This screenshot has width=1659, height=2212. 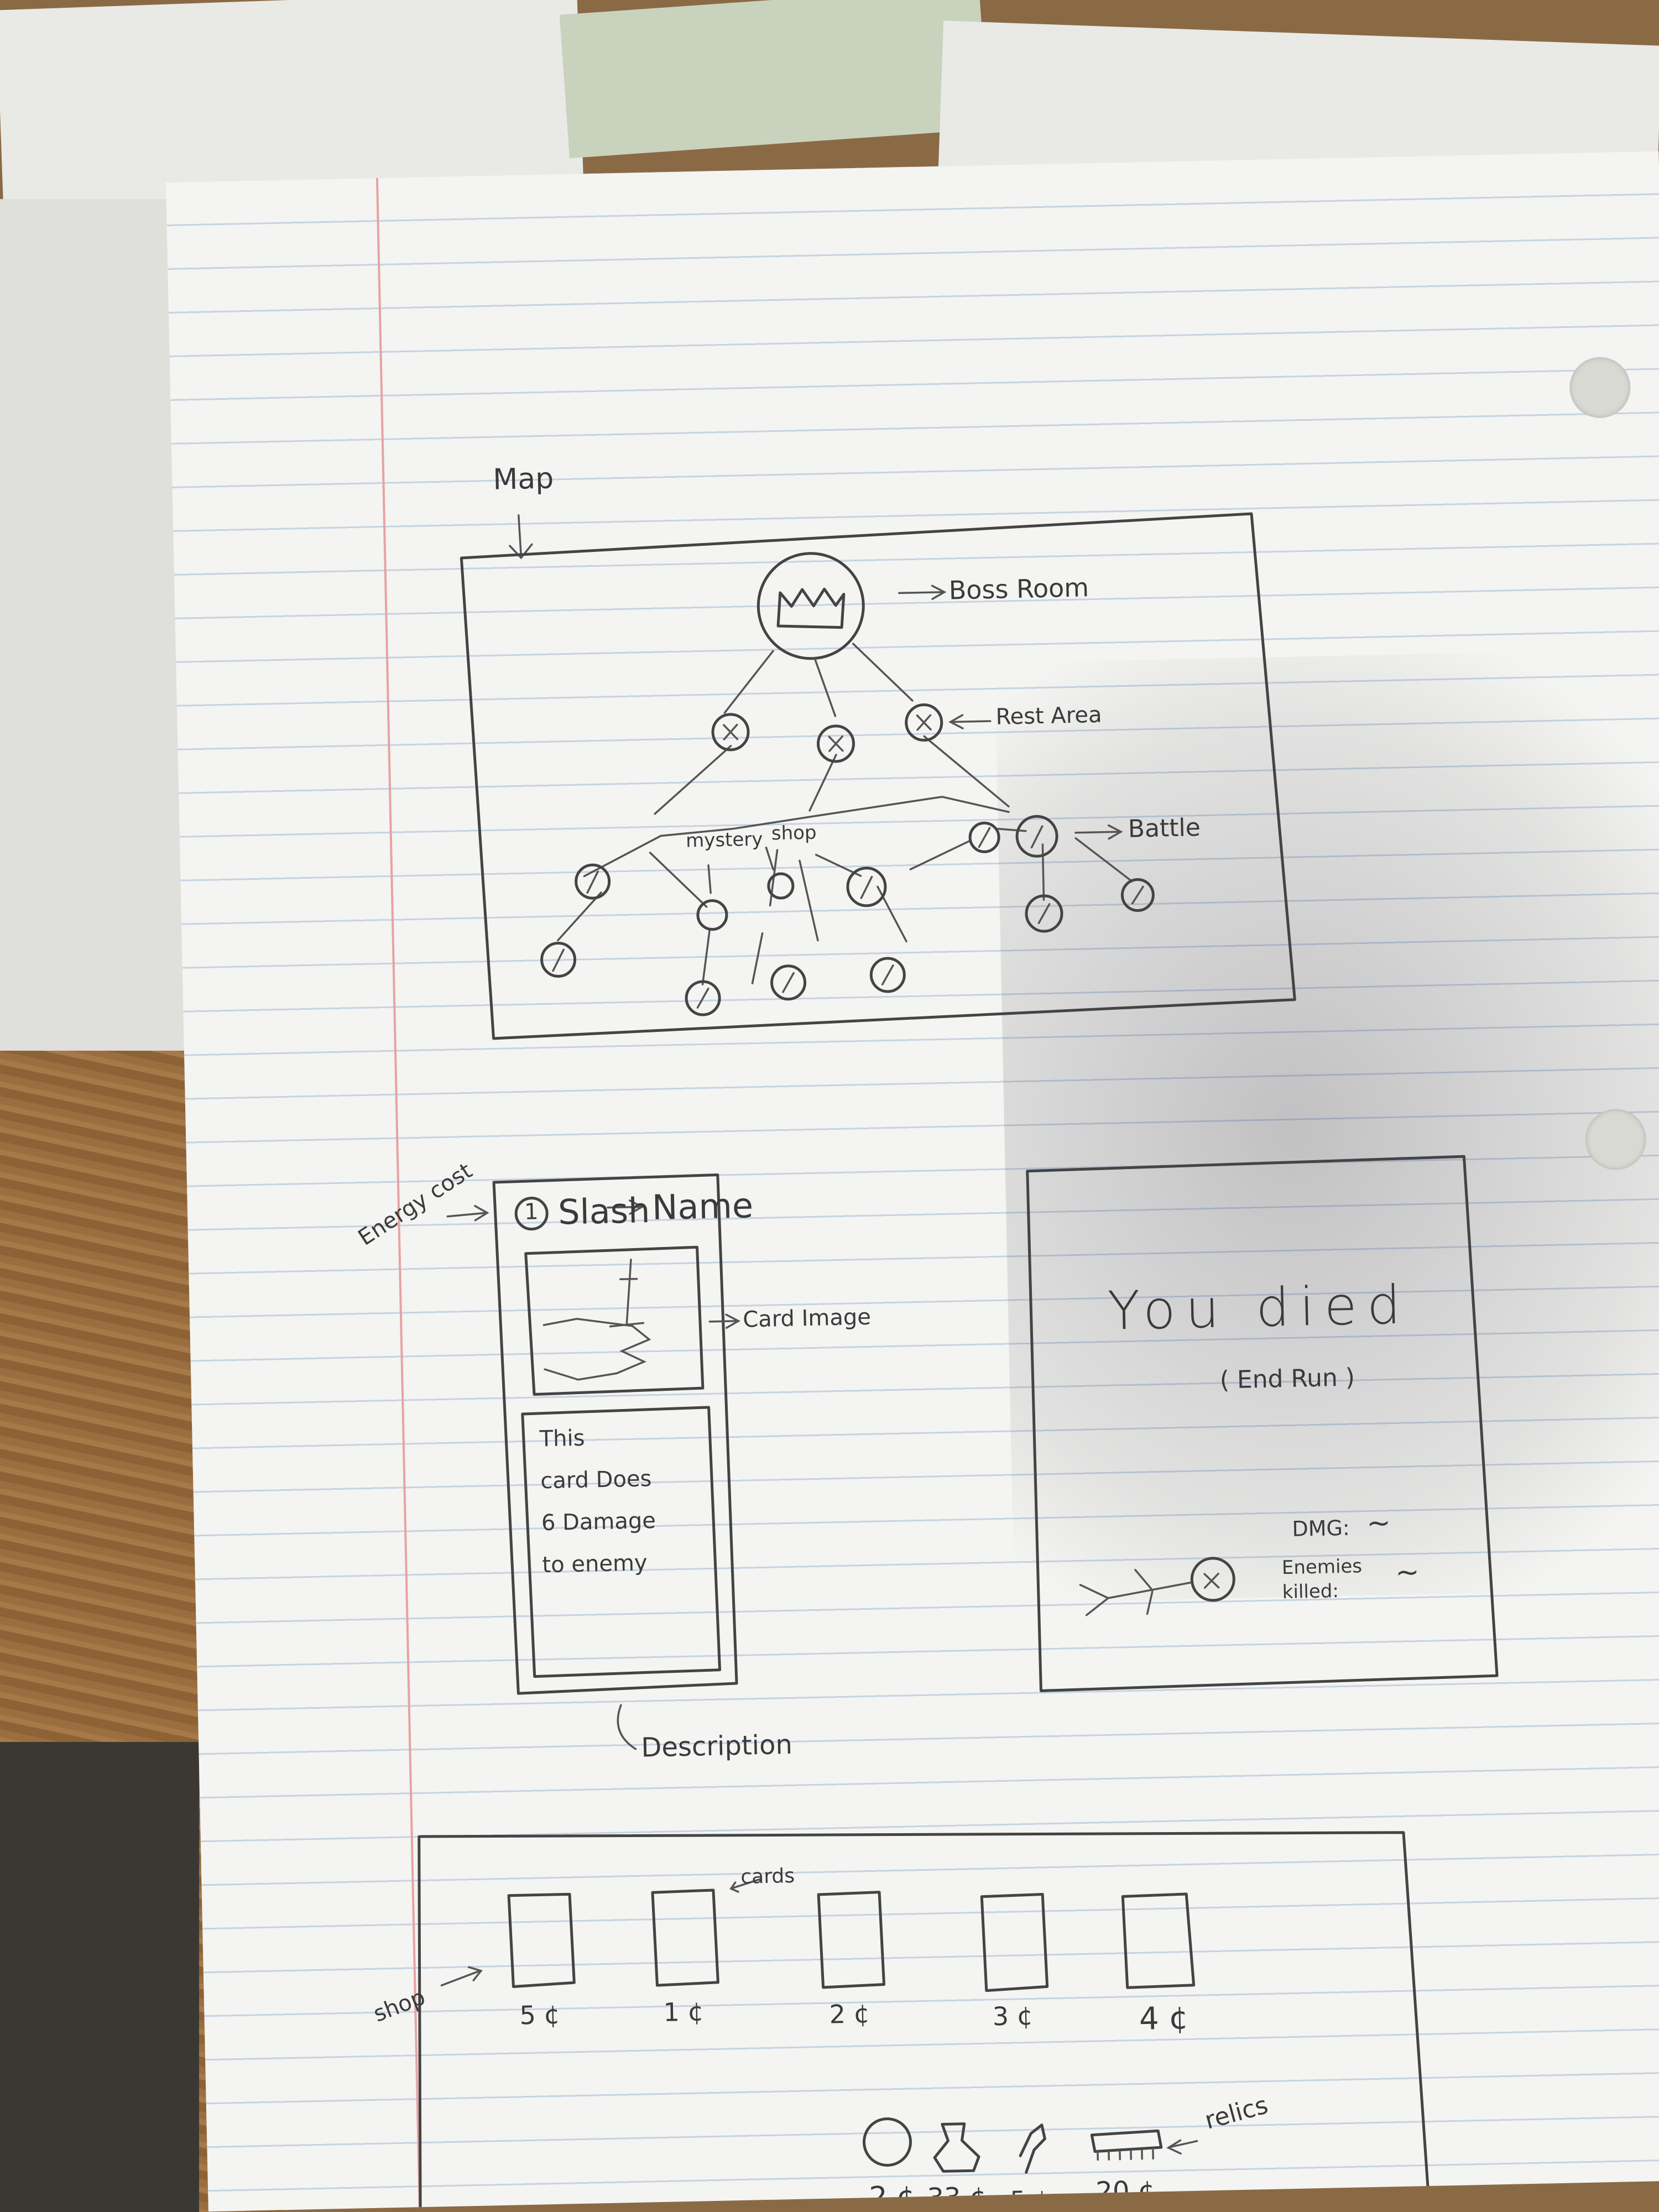 I want to click on shop-sketch, so click(x=928, y=2022).